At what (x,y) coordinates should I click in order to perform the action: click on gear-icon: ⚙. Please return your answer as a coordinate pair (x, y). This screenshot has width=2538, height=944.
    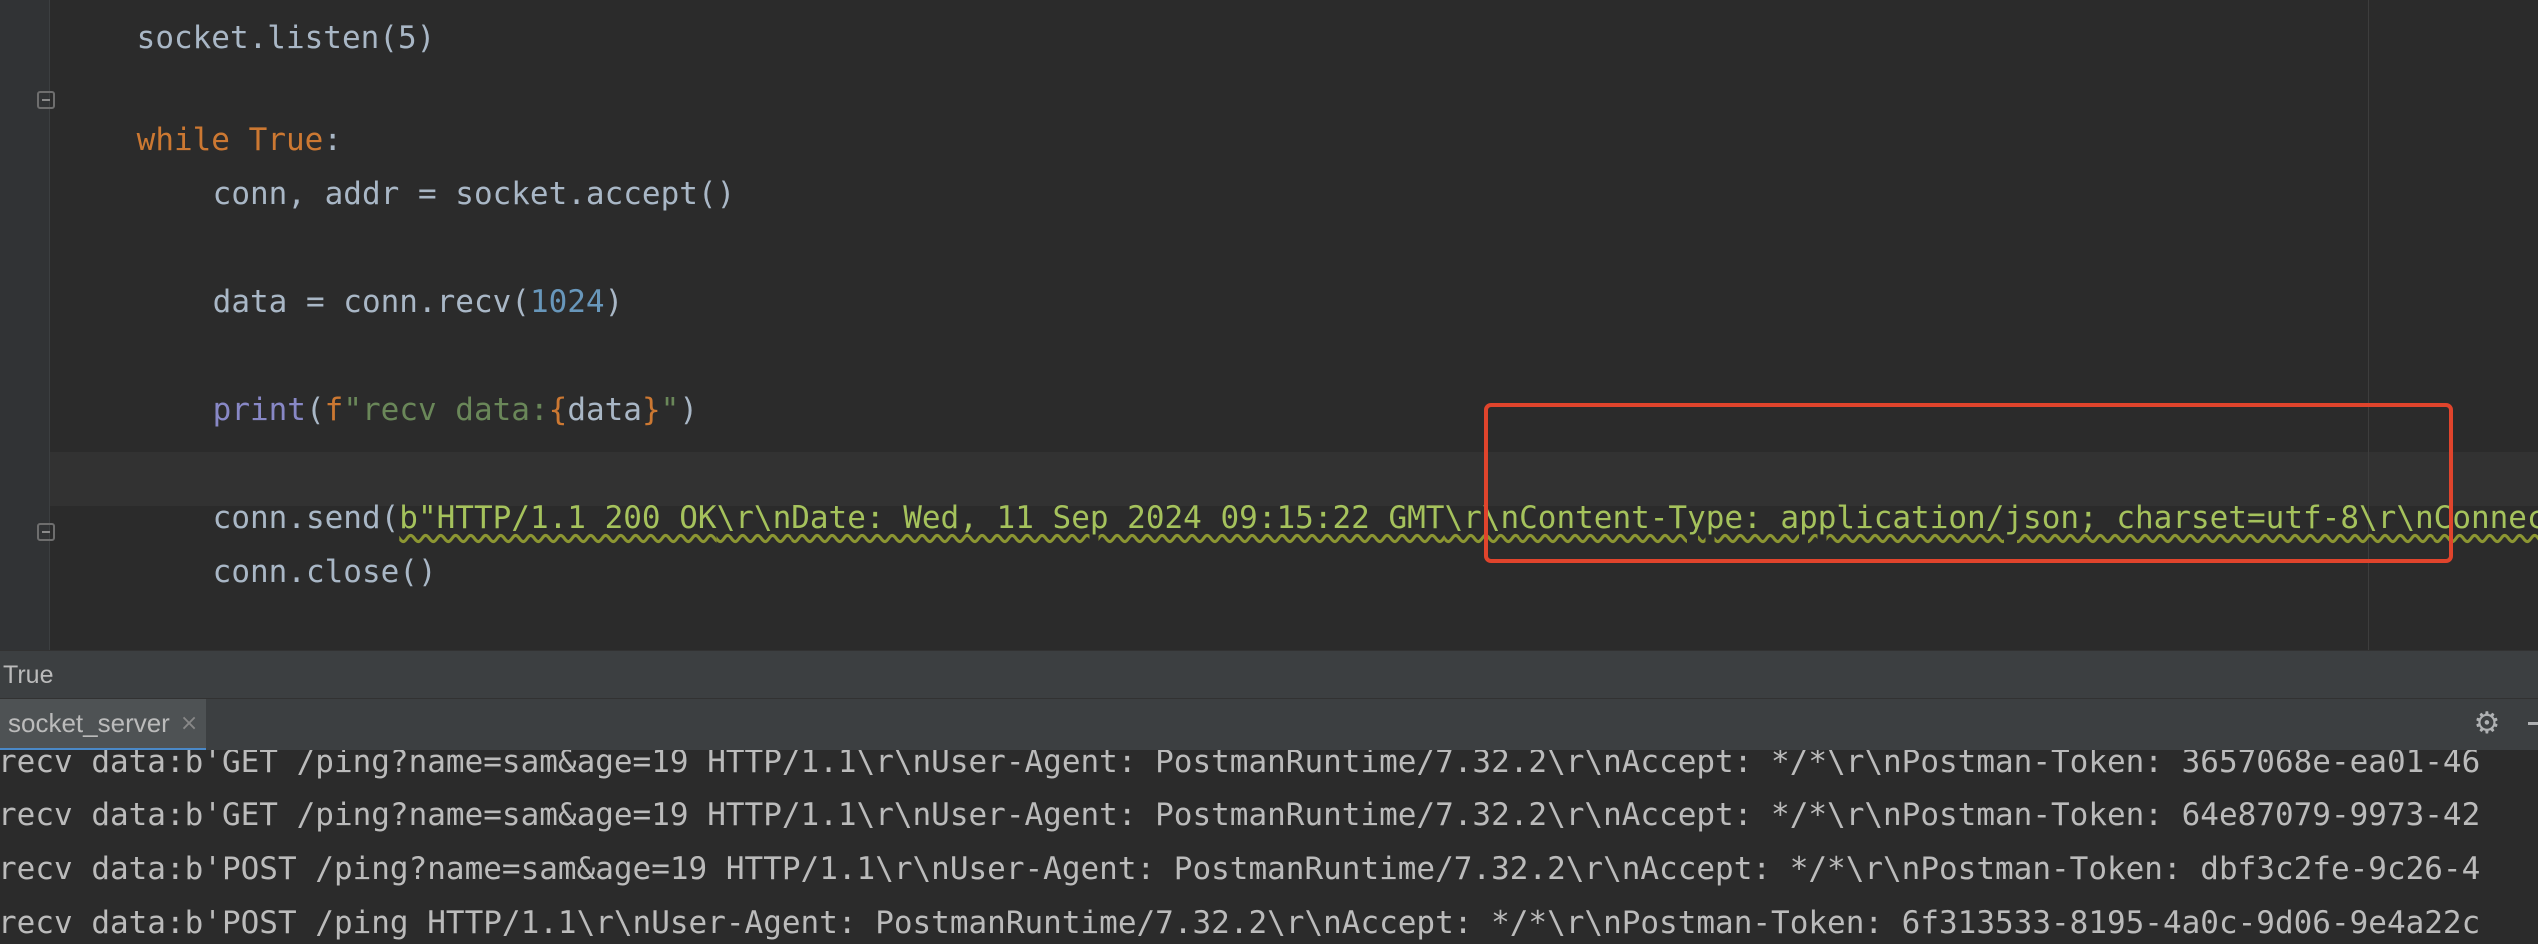
    Looking at the image, I should click on (2487, 724).